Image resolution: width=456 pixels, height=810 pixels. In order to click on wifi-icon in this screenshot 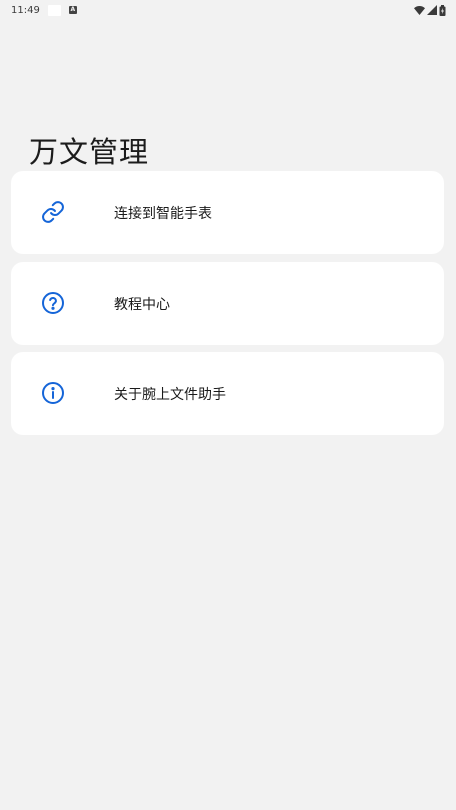, I will do `click(419, 10)`.